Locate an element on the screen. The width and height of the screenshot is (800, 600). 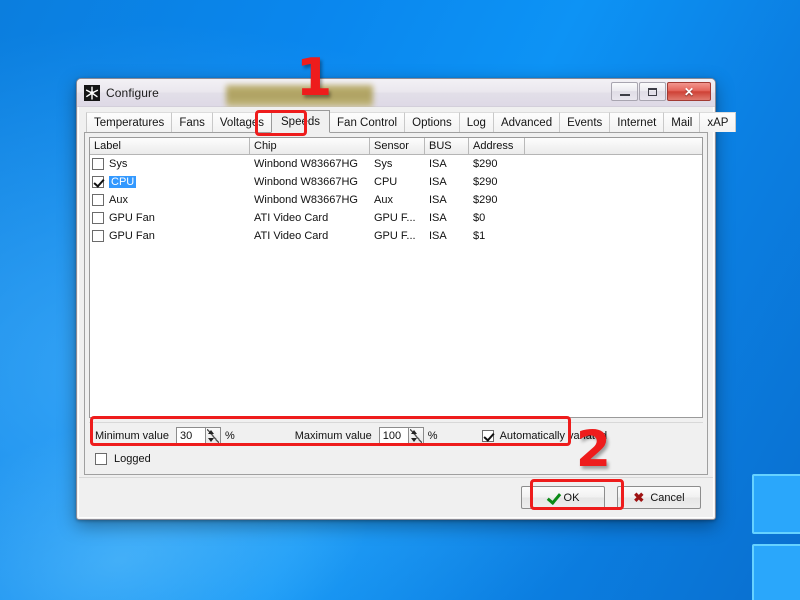
row-sensor-cell: Aux is located at coordinates (383, 200).